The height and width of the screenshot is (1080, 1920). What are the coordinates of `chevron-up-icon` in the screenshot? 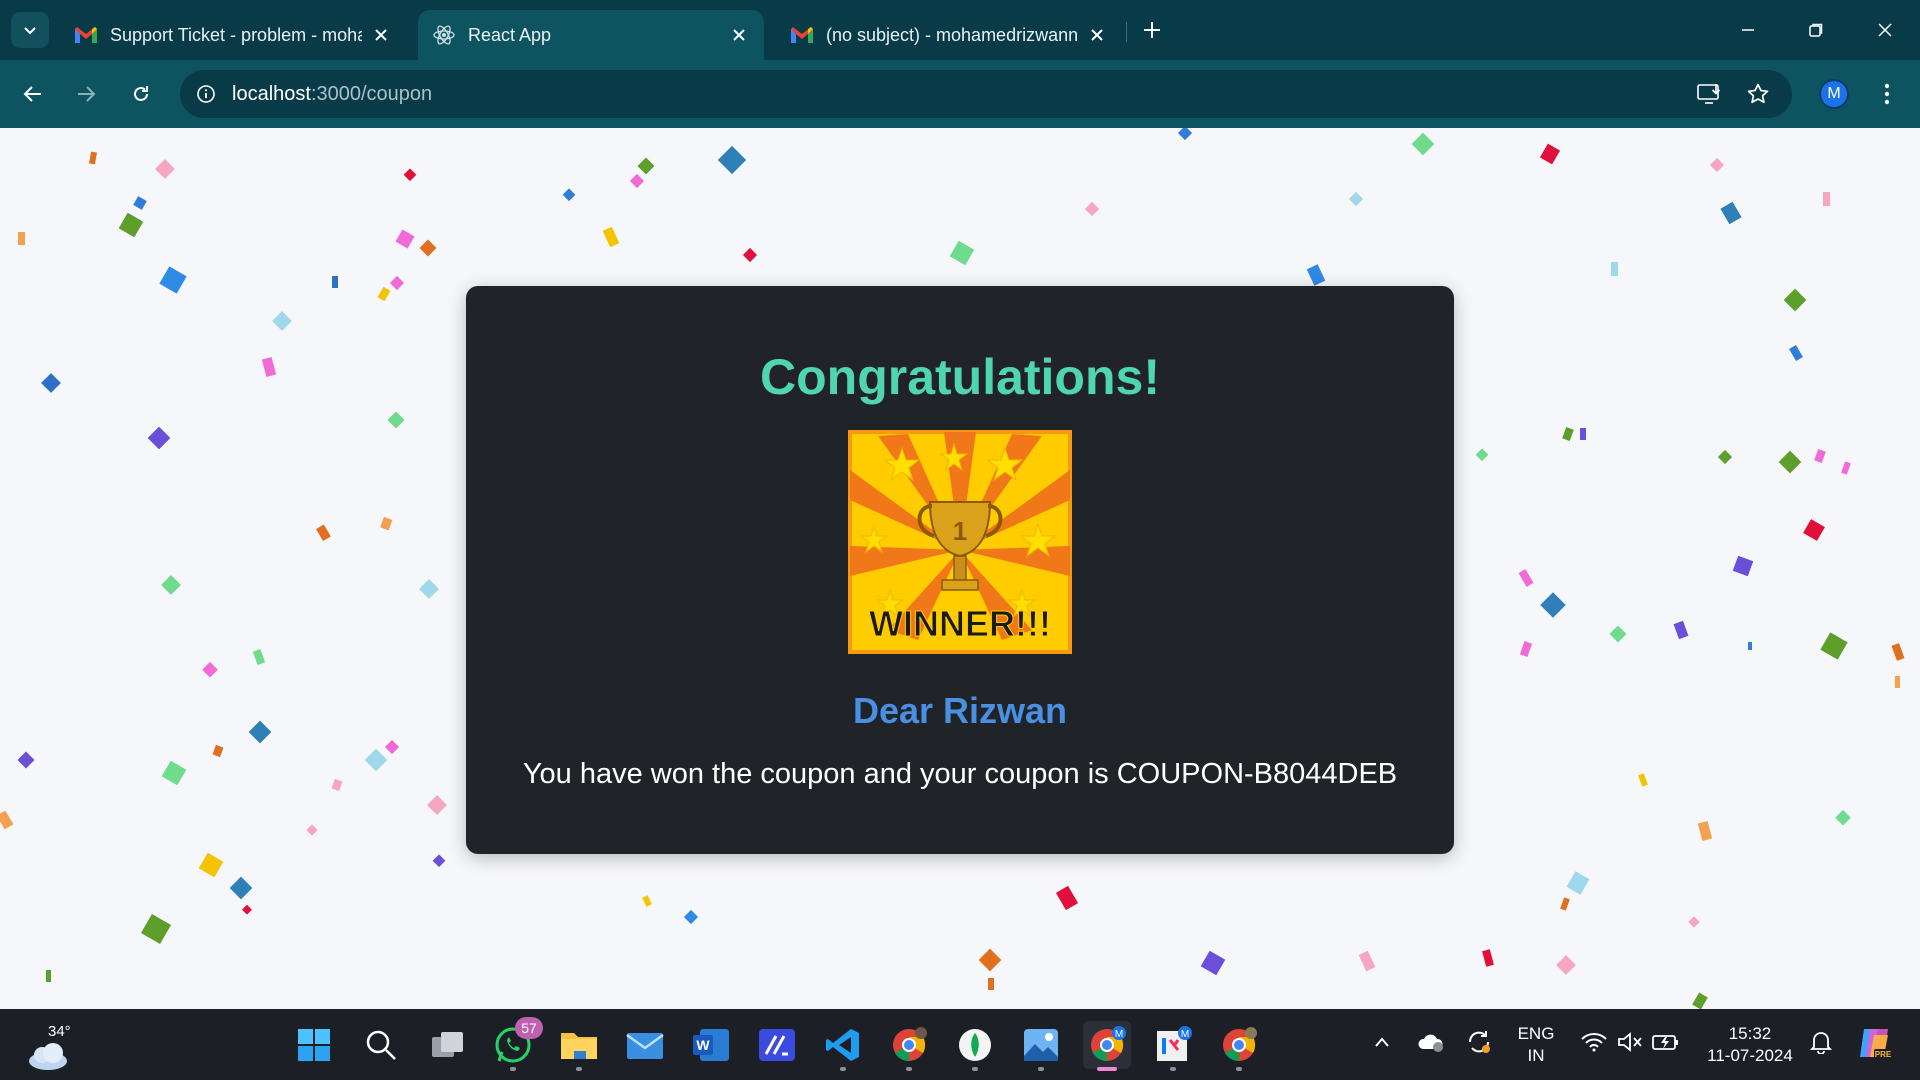 It's located at (1382, 1042).